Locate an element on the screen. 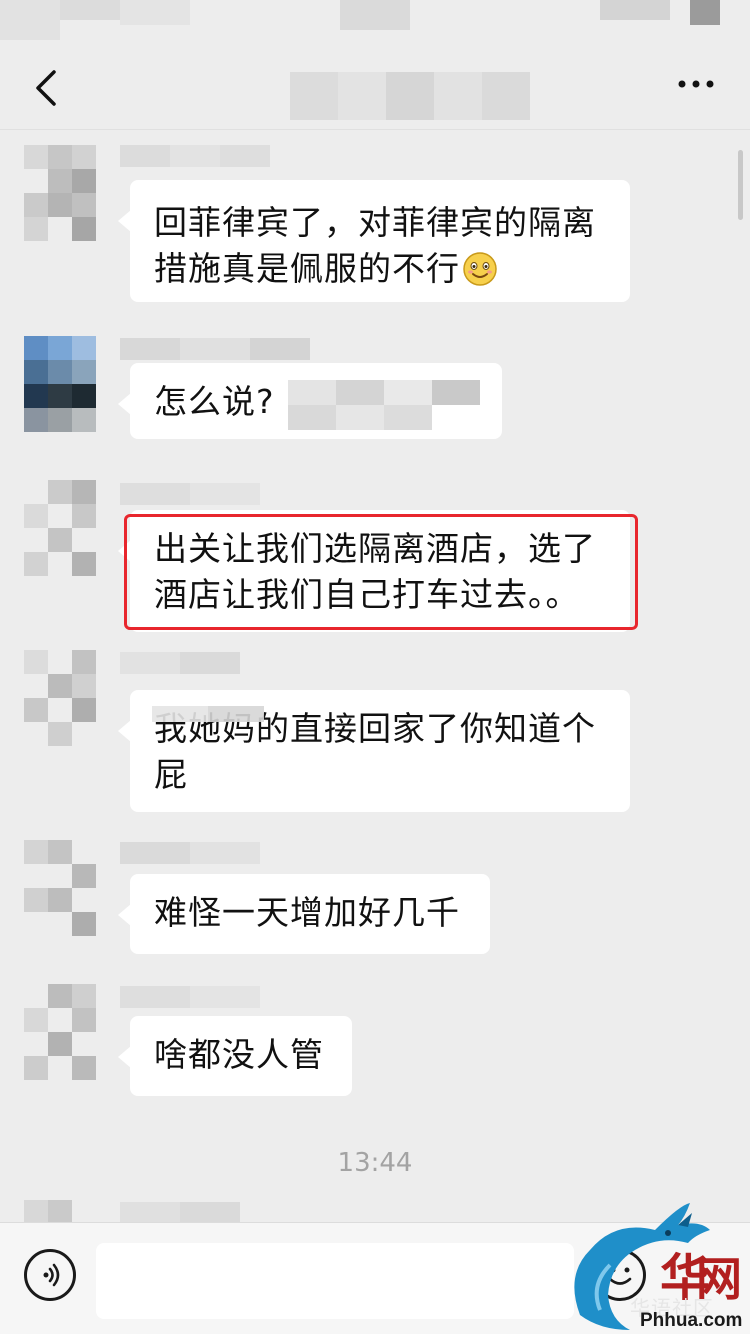  chat-header is located at coordinates (375, 90).